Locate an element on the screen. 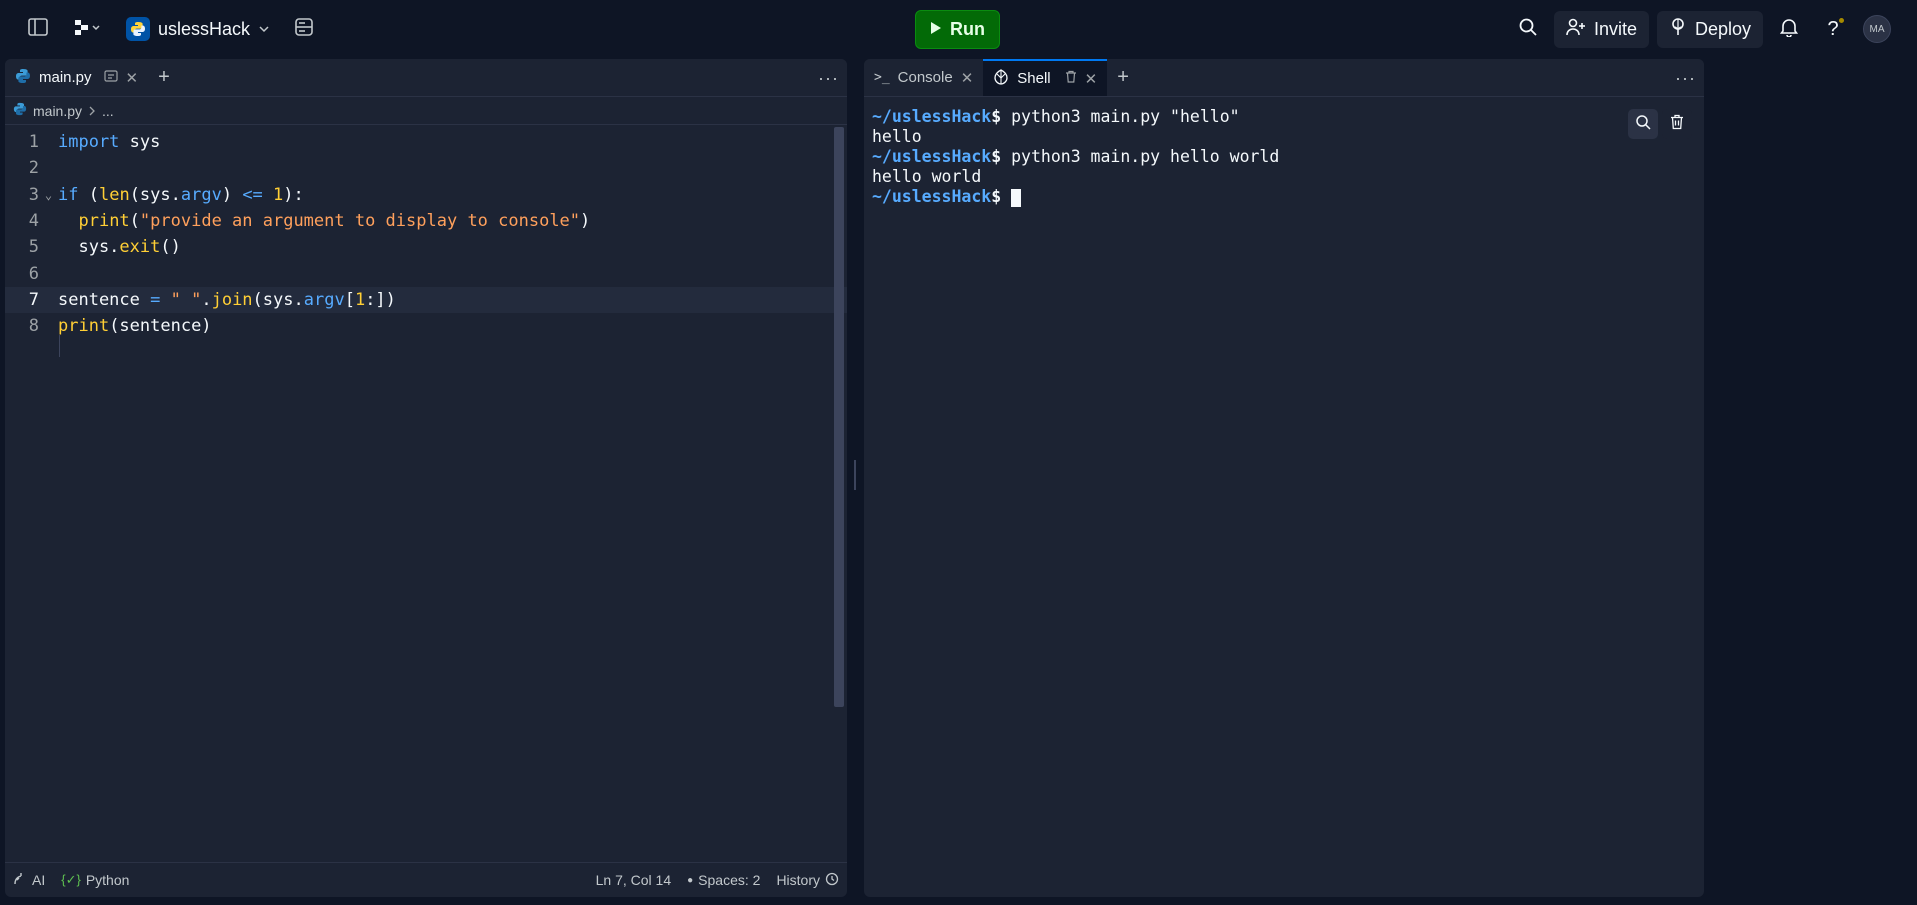 This screenshot has width=1917, height=905. top-bar-left: uslessHack is located at coordinates (161, 29).